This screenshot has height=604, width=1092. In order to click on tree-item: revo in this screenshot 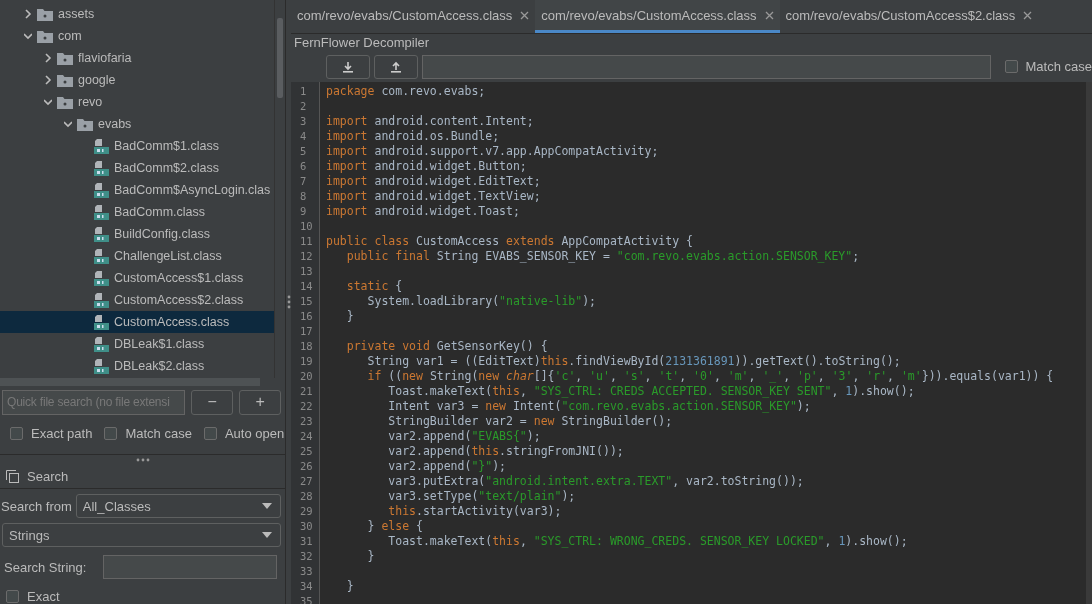, I will do `click(137, 102)`.